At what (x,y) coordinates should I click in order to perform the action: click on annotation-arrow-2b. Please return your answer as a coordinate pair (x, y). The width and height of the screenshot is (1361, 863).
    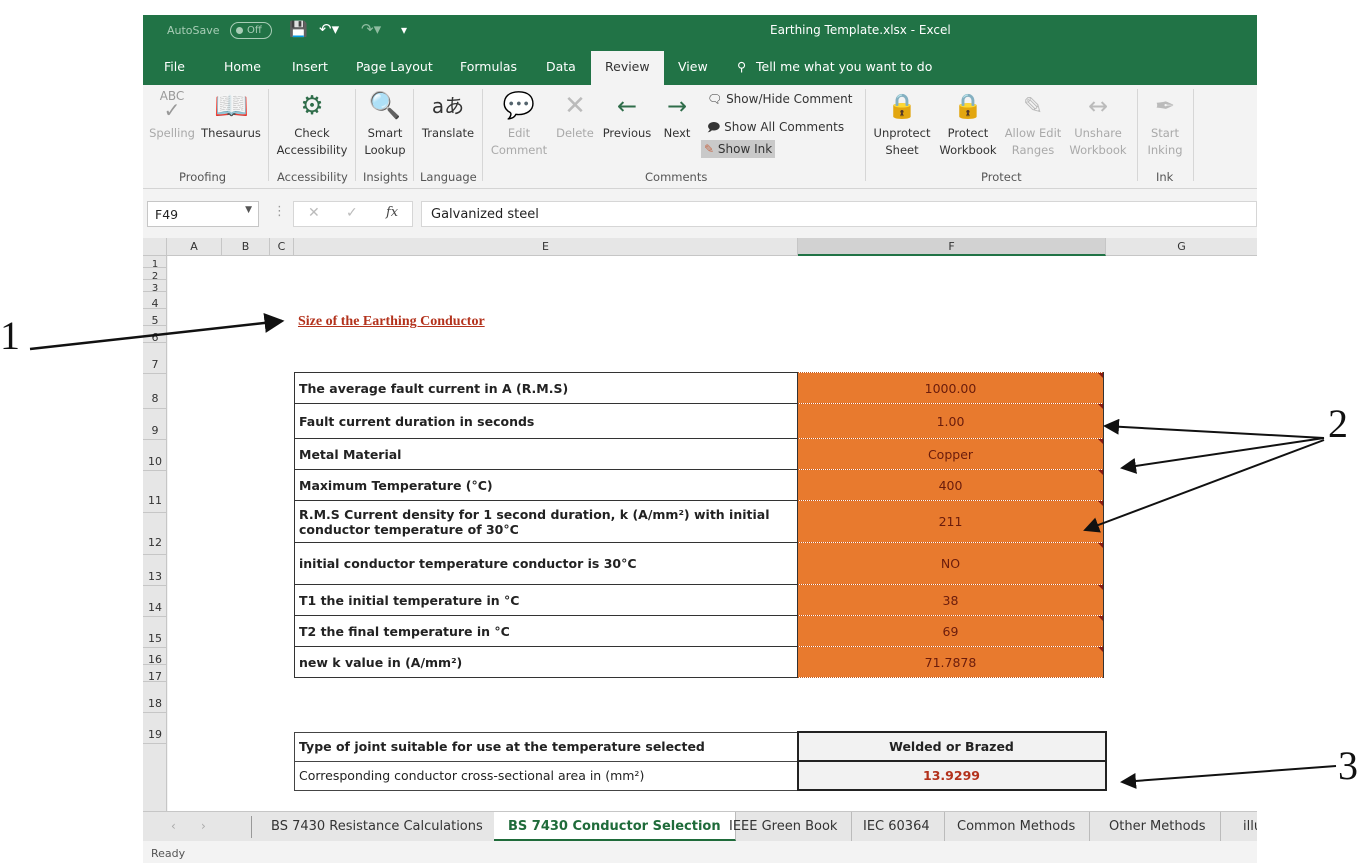
    Looking at the image, I should click on (1222, 455).